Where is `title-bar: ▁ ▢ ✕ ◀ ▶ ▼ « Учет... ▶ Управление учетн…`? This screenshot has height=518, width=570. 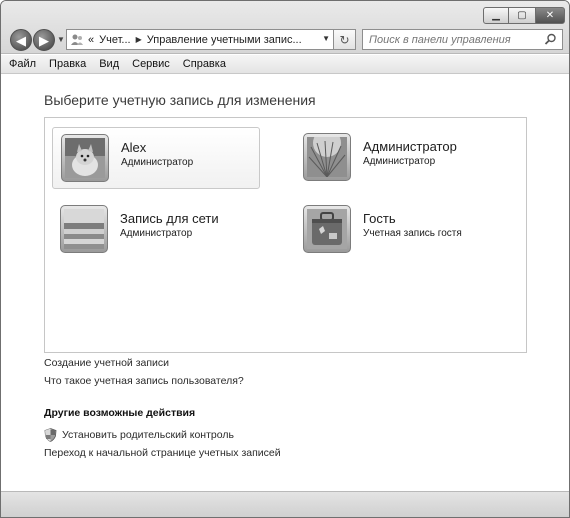
title-bar: ▁ ▢ ✕ ◀ ▶ ▼ « Учет... ▶ Управление учетн… is located at coordinates (285, 27).